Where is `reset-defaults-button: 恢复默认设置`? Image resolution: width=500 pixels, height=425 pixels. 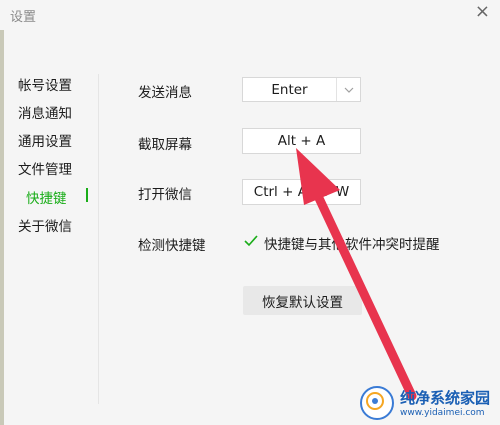 reset-defaults-button: 恢复默认设置 is located at coordinates (302, 300).